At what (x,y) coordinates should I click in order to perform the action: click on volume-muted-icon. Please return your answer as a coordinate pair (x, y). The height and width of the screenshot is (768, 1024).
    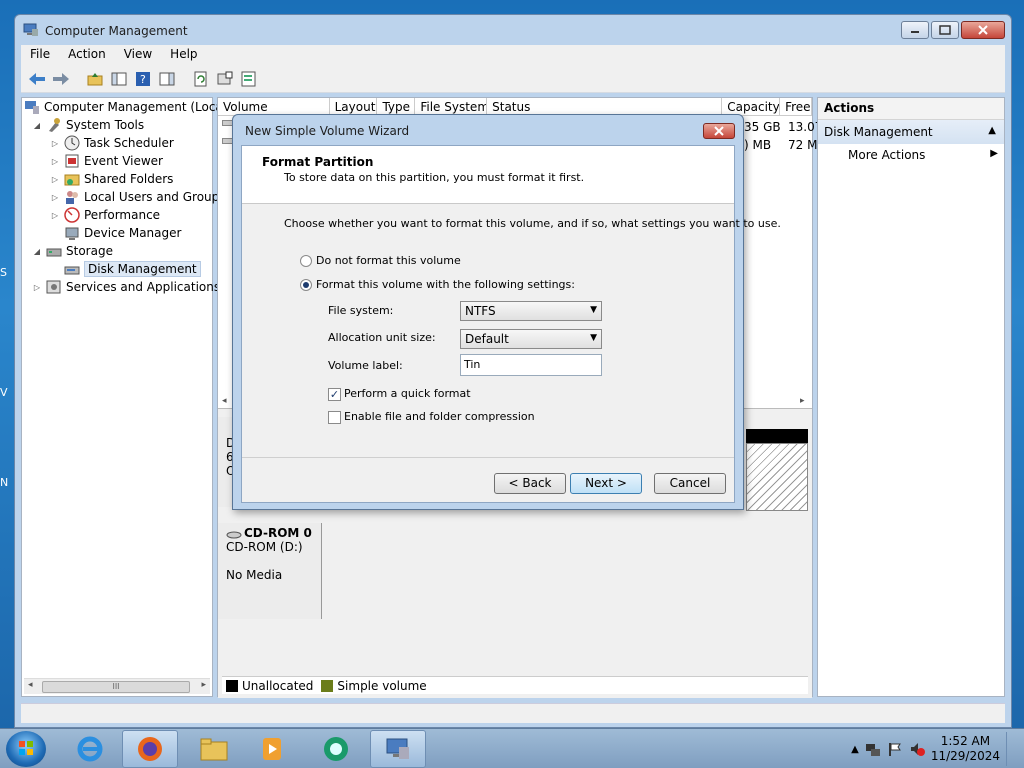
    Looking at the image, I should click on (917, 749).